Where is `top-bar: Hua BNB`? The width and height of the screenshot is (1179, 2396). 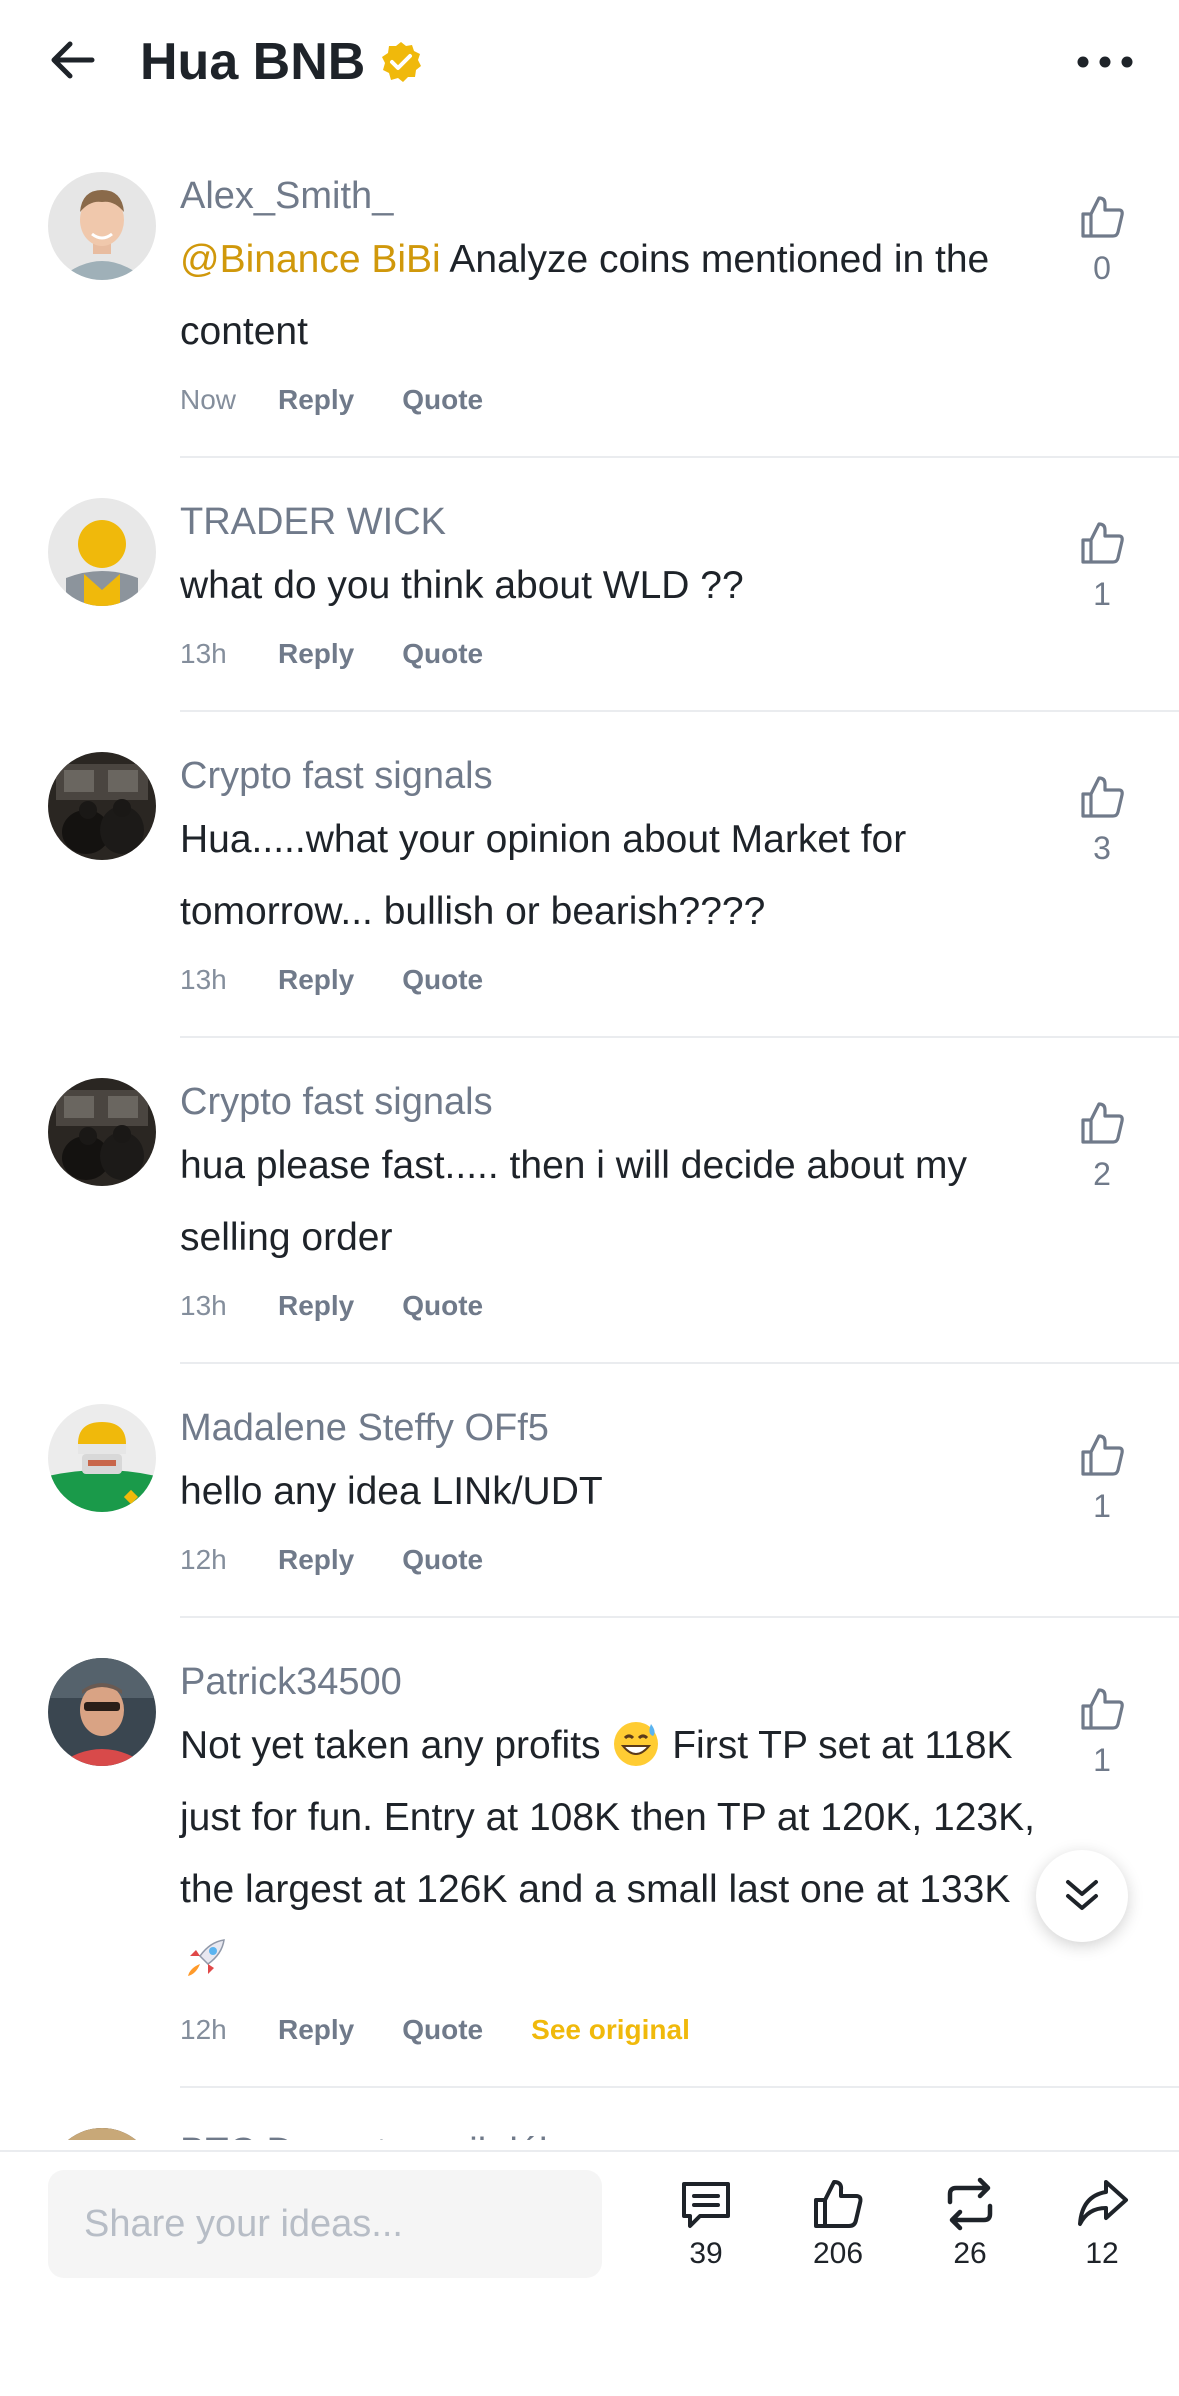 top-bar: Hua BNB is located at coordinates (589, 65).